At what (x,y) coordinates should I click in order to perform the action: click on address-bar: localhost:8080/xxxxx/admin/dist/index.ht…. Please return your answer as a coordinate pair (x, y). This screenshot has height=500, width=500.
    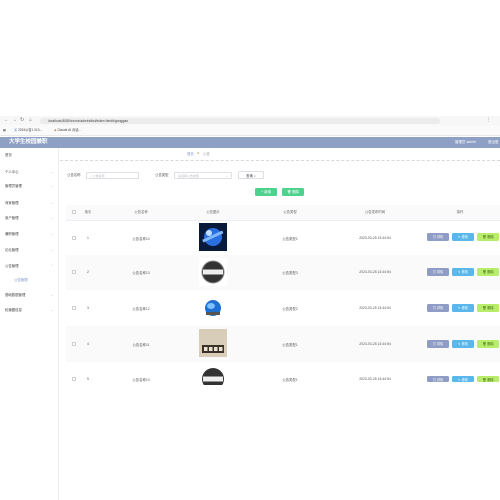
    Looking at the image, I should click on (240, 120).